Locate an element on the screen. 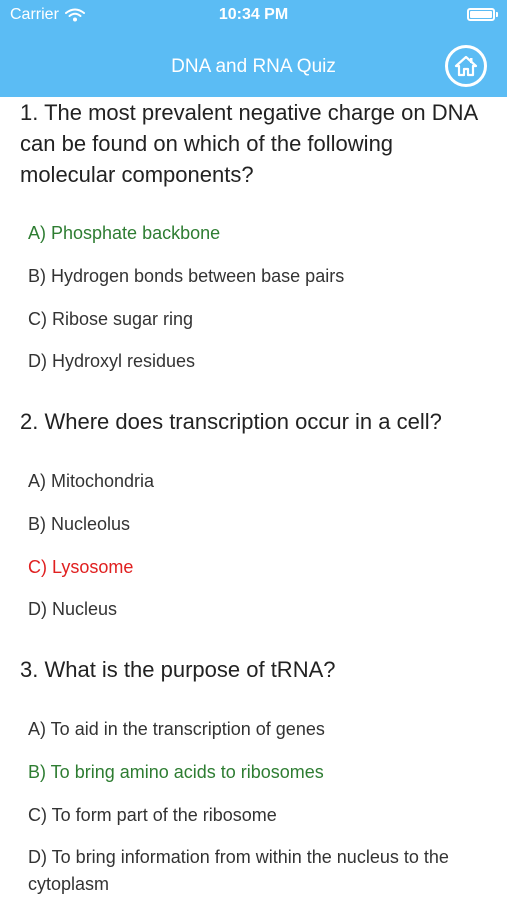 The width and height of the screenshot is (507, 900). question-2-option-b: B) Nucleolus is located at coordinates (258, 524).